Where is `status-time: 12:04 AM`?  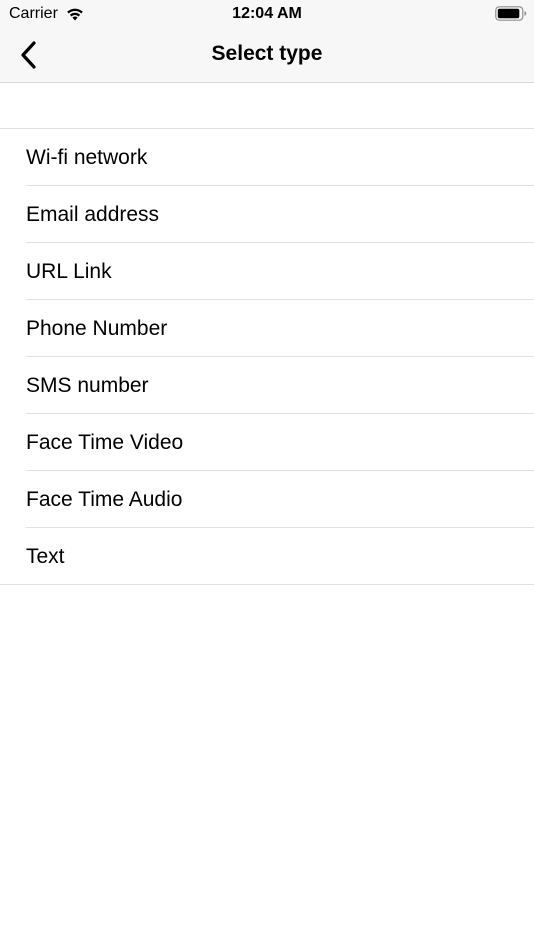 status-time: 12:04 AM is located at coordinates (267, 13).